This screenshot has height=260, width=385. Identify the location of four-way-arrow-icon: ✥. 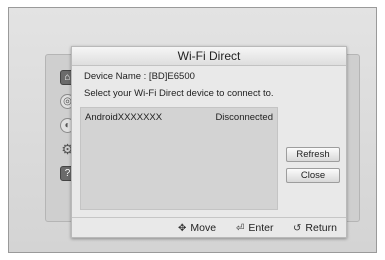
(182, 228).